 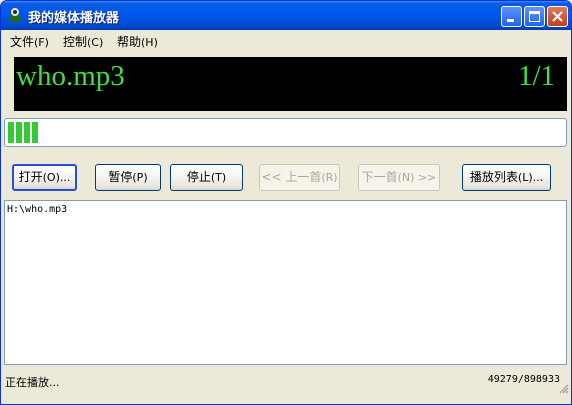 What do you see at coordinates (417, 177) in the screenshot?
I see `next-button-accel: (N) >>` at bounding box center [417, 177].